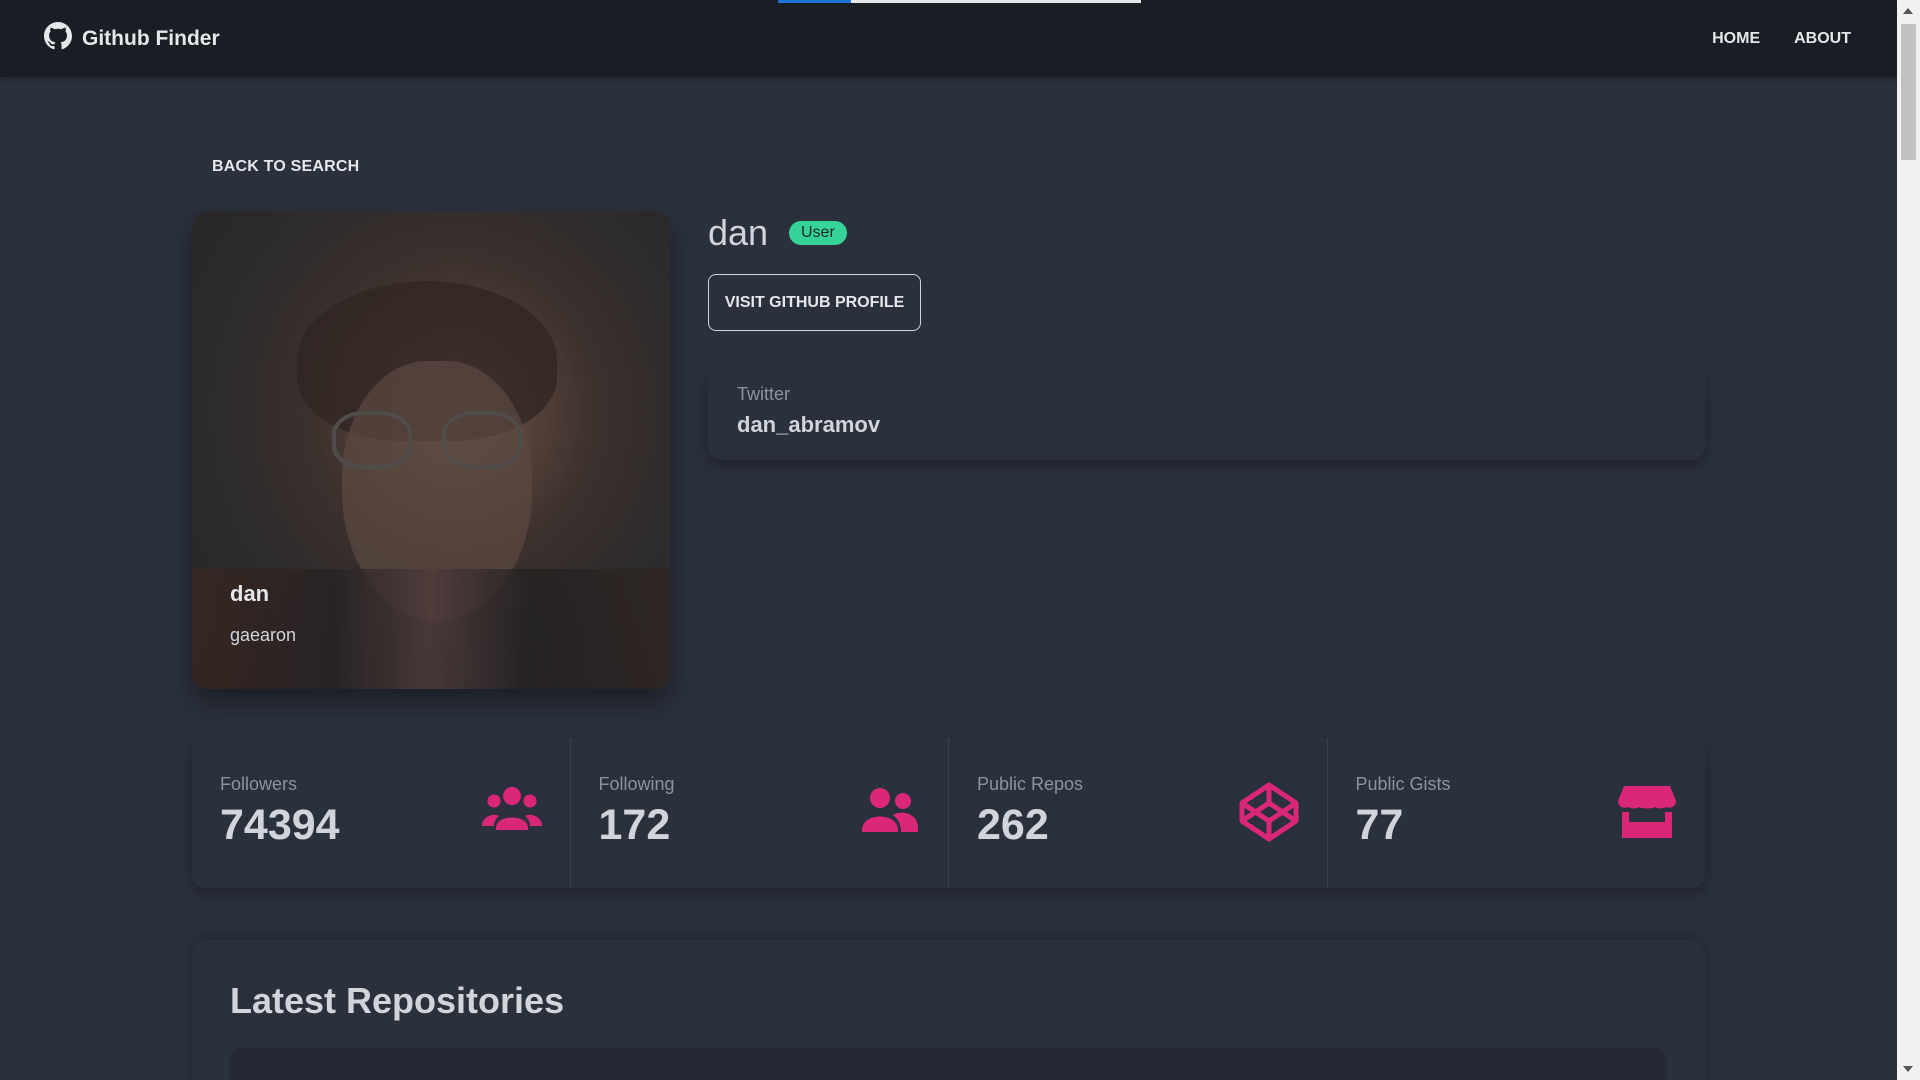 Image resolution: width=1920 pixels, height=1080 pixels. I want to click on repo-list-item, so click(948, 1064).